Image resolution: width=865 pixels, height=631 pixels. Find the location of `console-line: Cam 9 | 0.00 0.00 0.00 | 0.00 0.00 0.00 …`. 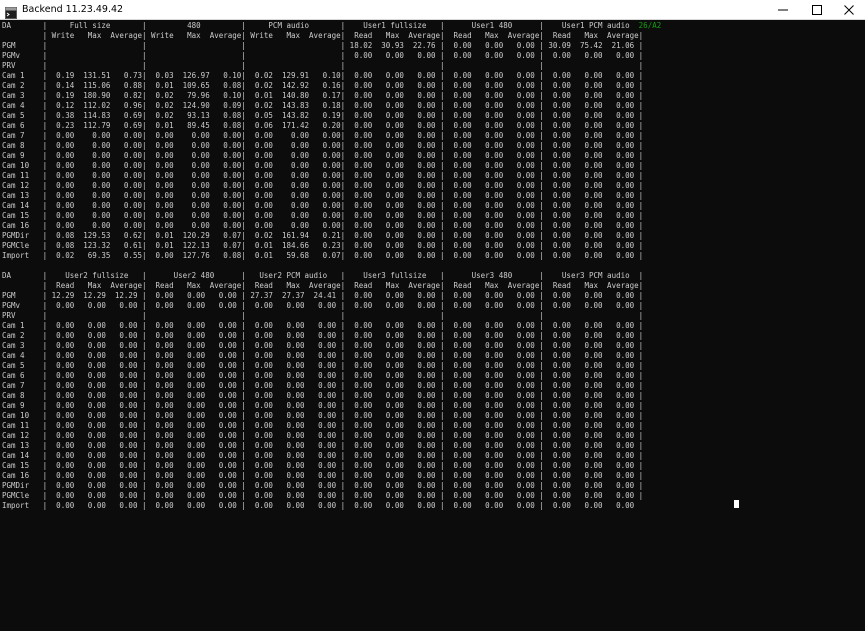

console-line: Cam 9 | 0.00 0.00 0.00 | 0.00 0.00 0.00 … is located at coordinates (331, 406).